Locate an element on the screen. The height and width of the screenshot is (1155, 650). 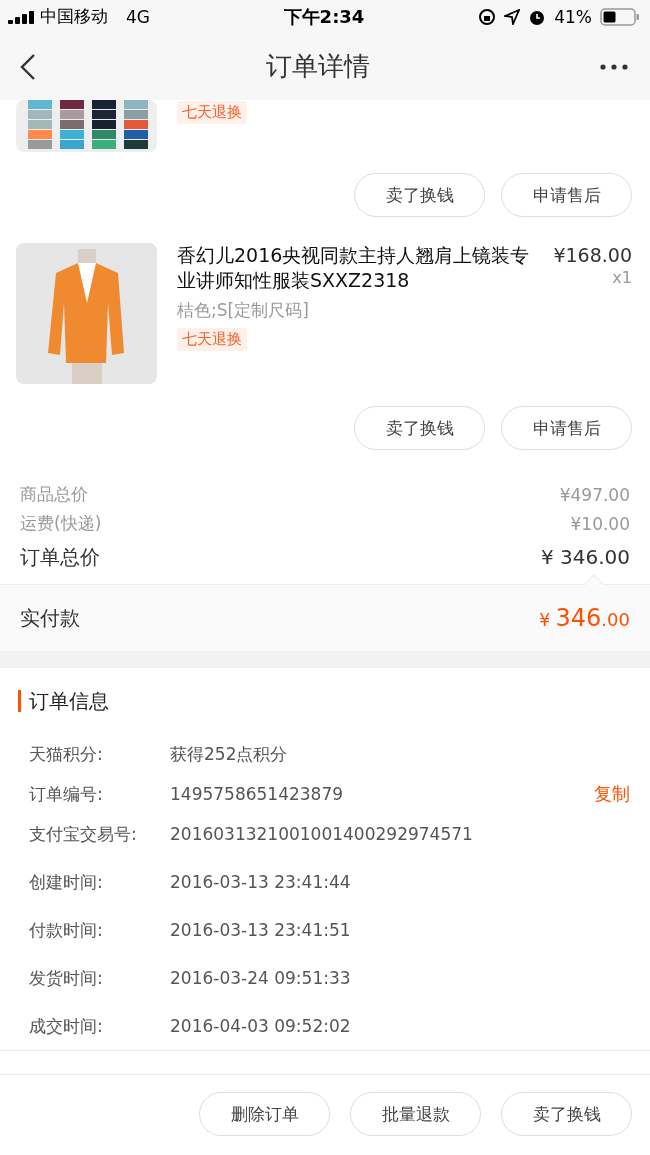
info-value: 2016-03-13 23:41:44 is located at coordinates (261, 882).